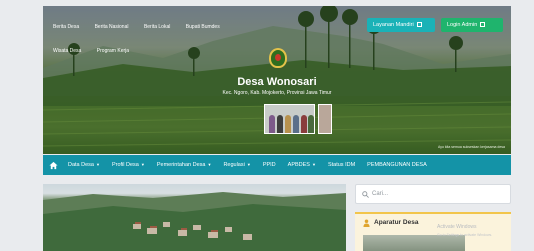  Describe the element at coordinates (66, 27) in the screenshot. I see `top-link-berita-desa: Berita Desa` at that location.